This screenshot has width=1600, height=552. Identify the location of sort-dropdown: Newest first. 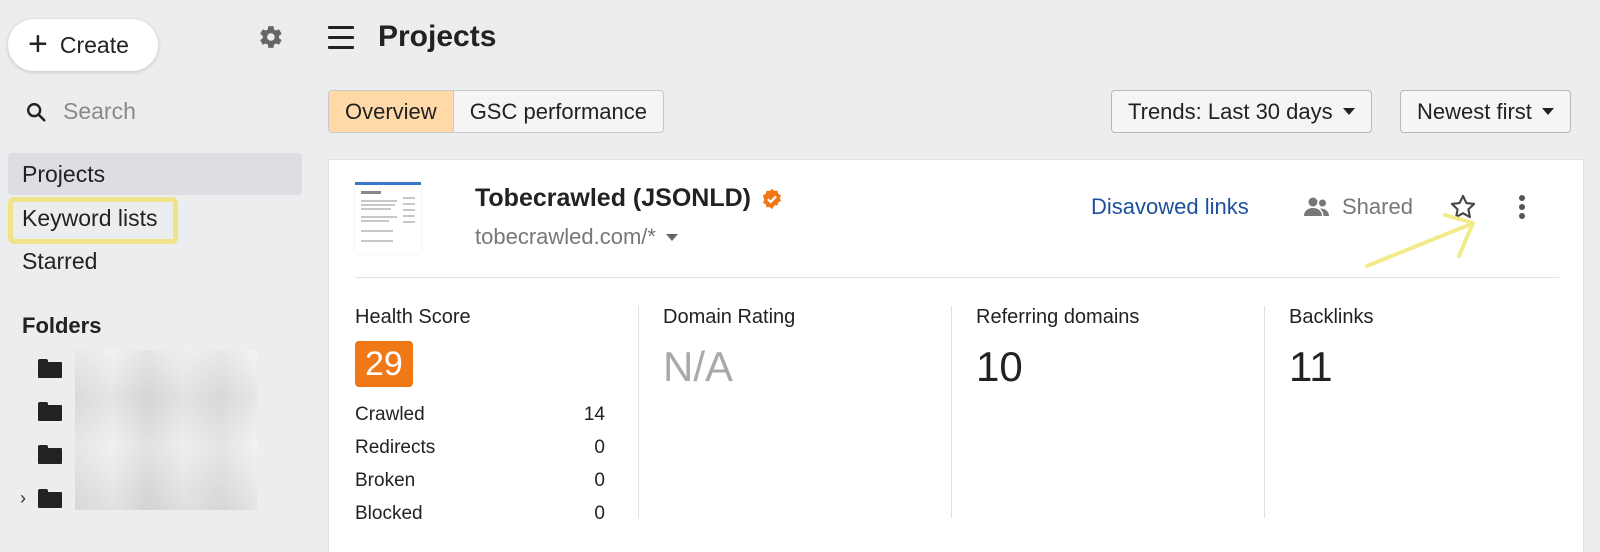
(1485, 111).